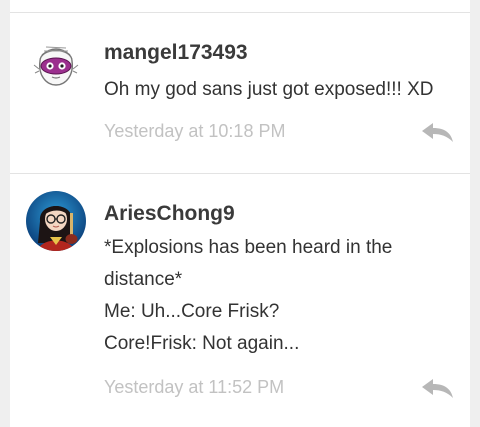  I want to click on comment-body-line: Oh my god sans just got exposed!!! XD, so click(269, 89).